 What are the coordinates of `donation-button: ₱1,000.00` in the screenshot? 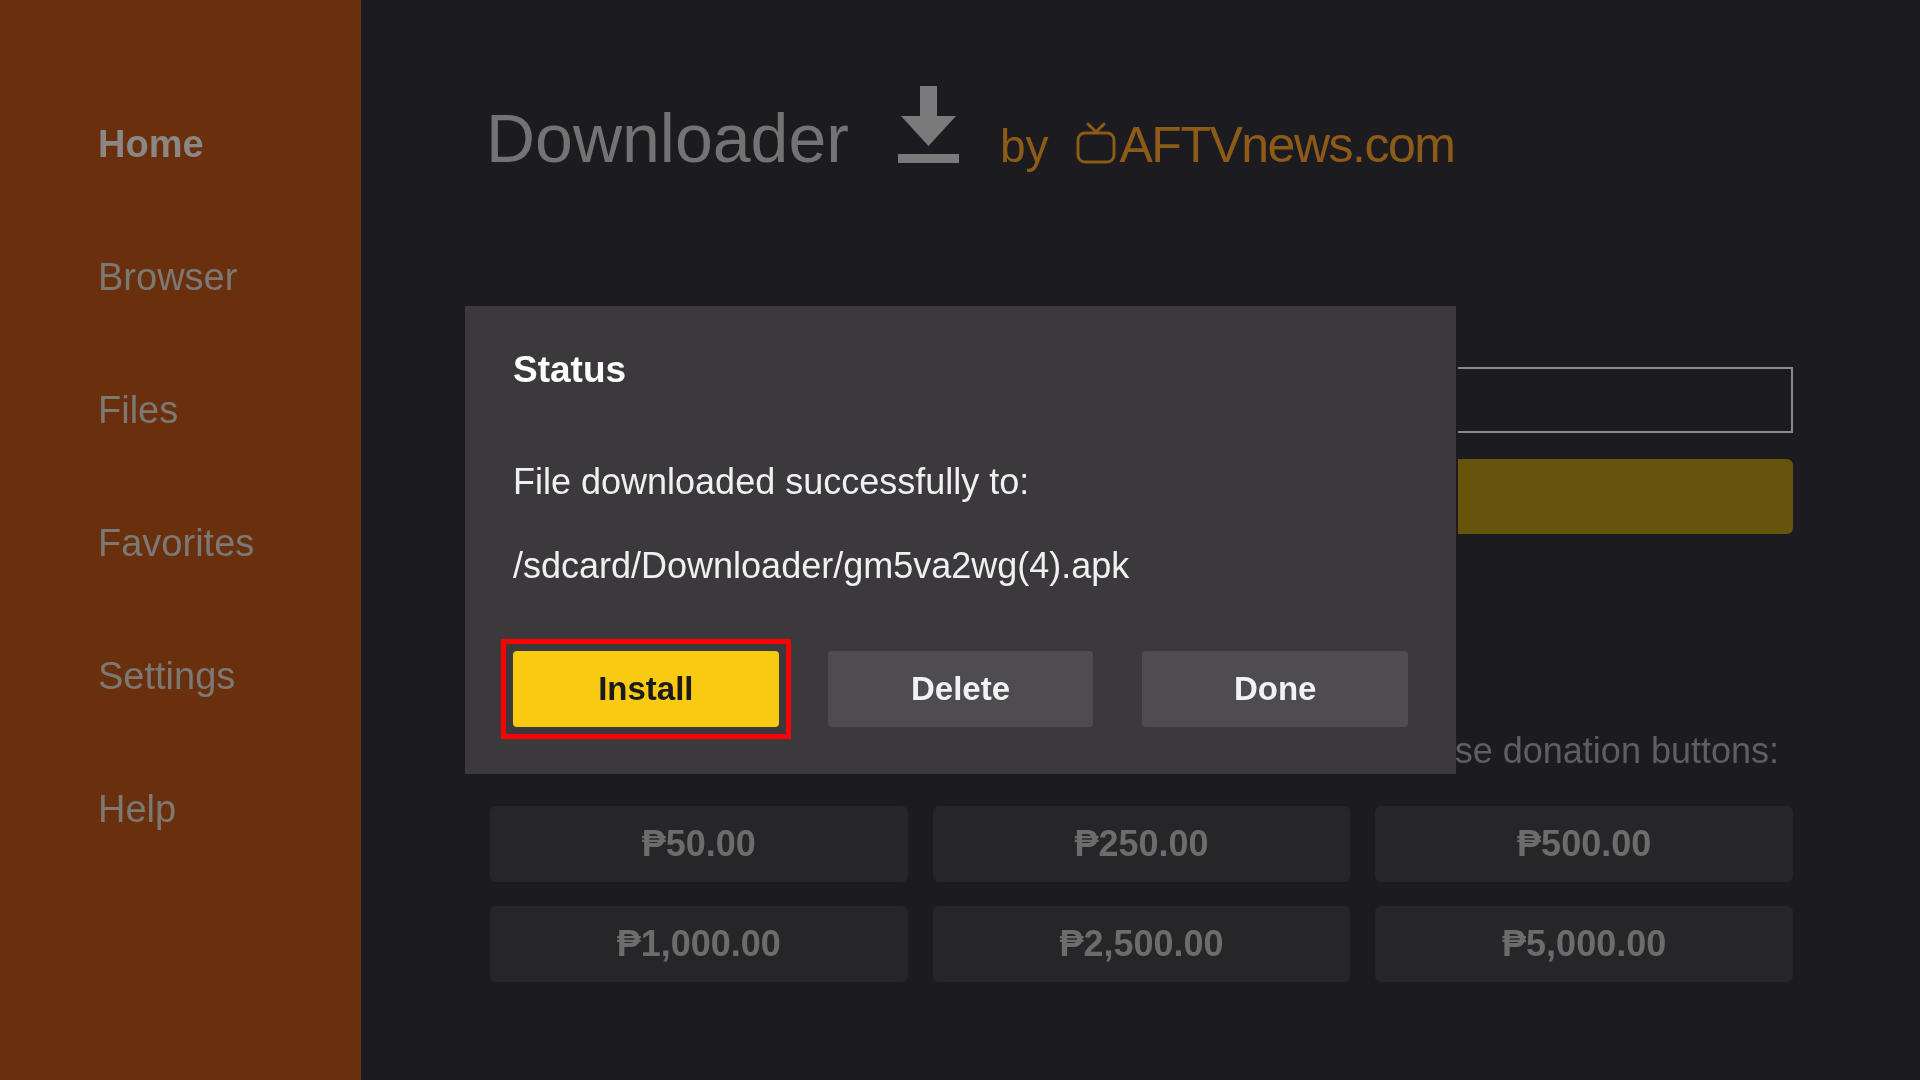 It's located at (699, 944).